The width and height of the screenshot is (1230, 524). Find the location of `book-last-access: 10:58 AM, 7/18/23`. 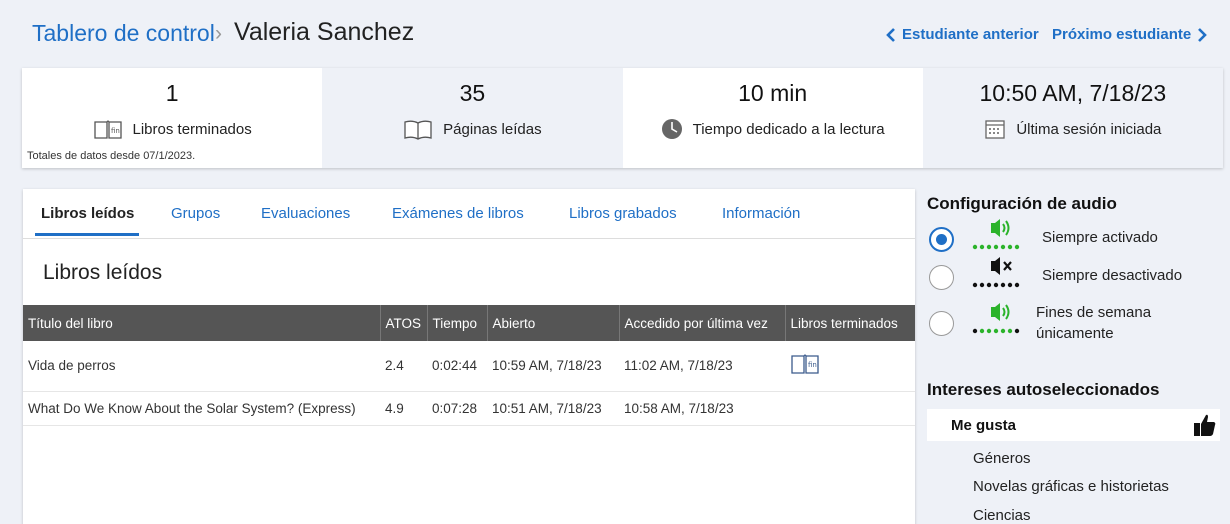

book-last-access: 10:58 AM, 7/18/23 is located at coordinates (702, 408).